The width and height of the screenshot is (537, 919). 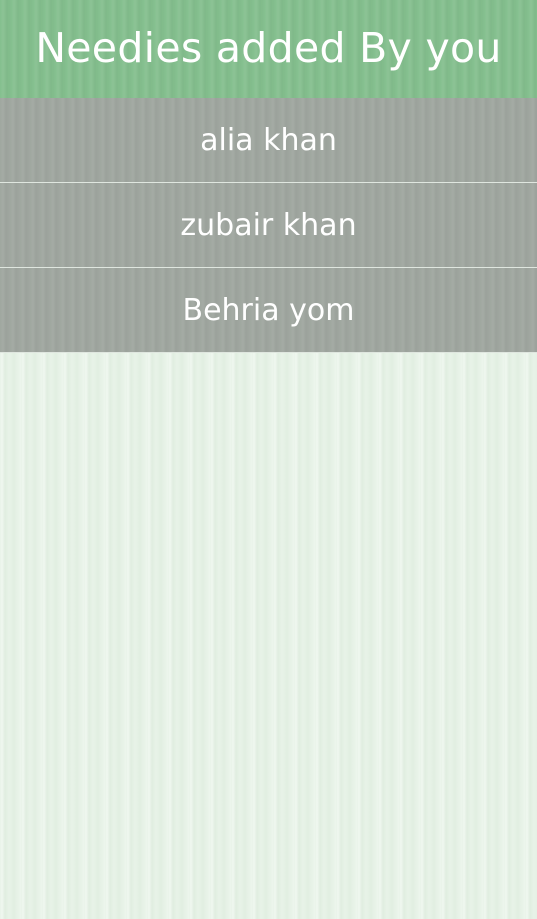 I want to click on needy-name-label: Behria yom, so click(x=268, y=310).